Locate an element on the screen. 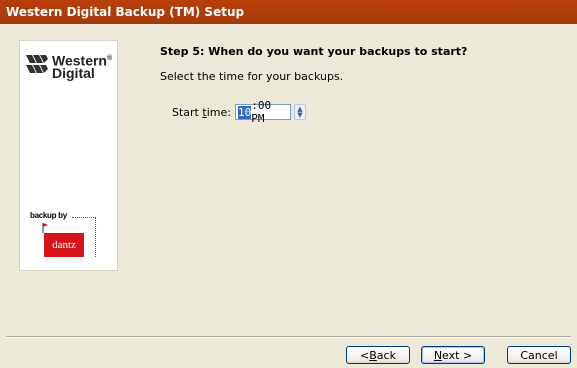 The image size is (577, 368). start-time-hour: 10 is located at coordinates (244, 112).